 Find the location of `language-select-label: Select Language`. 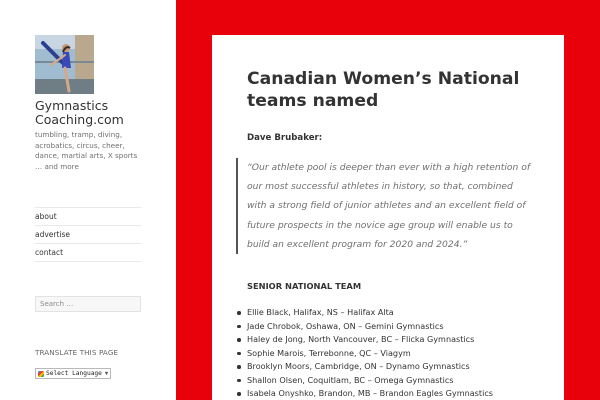

language-select-label: Select Language is located at coordinates (74, 373).